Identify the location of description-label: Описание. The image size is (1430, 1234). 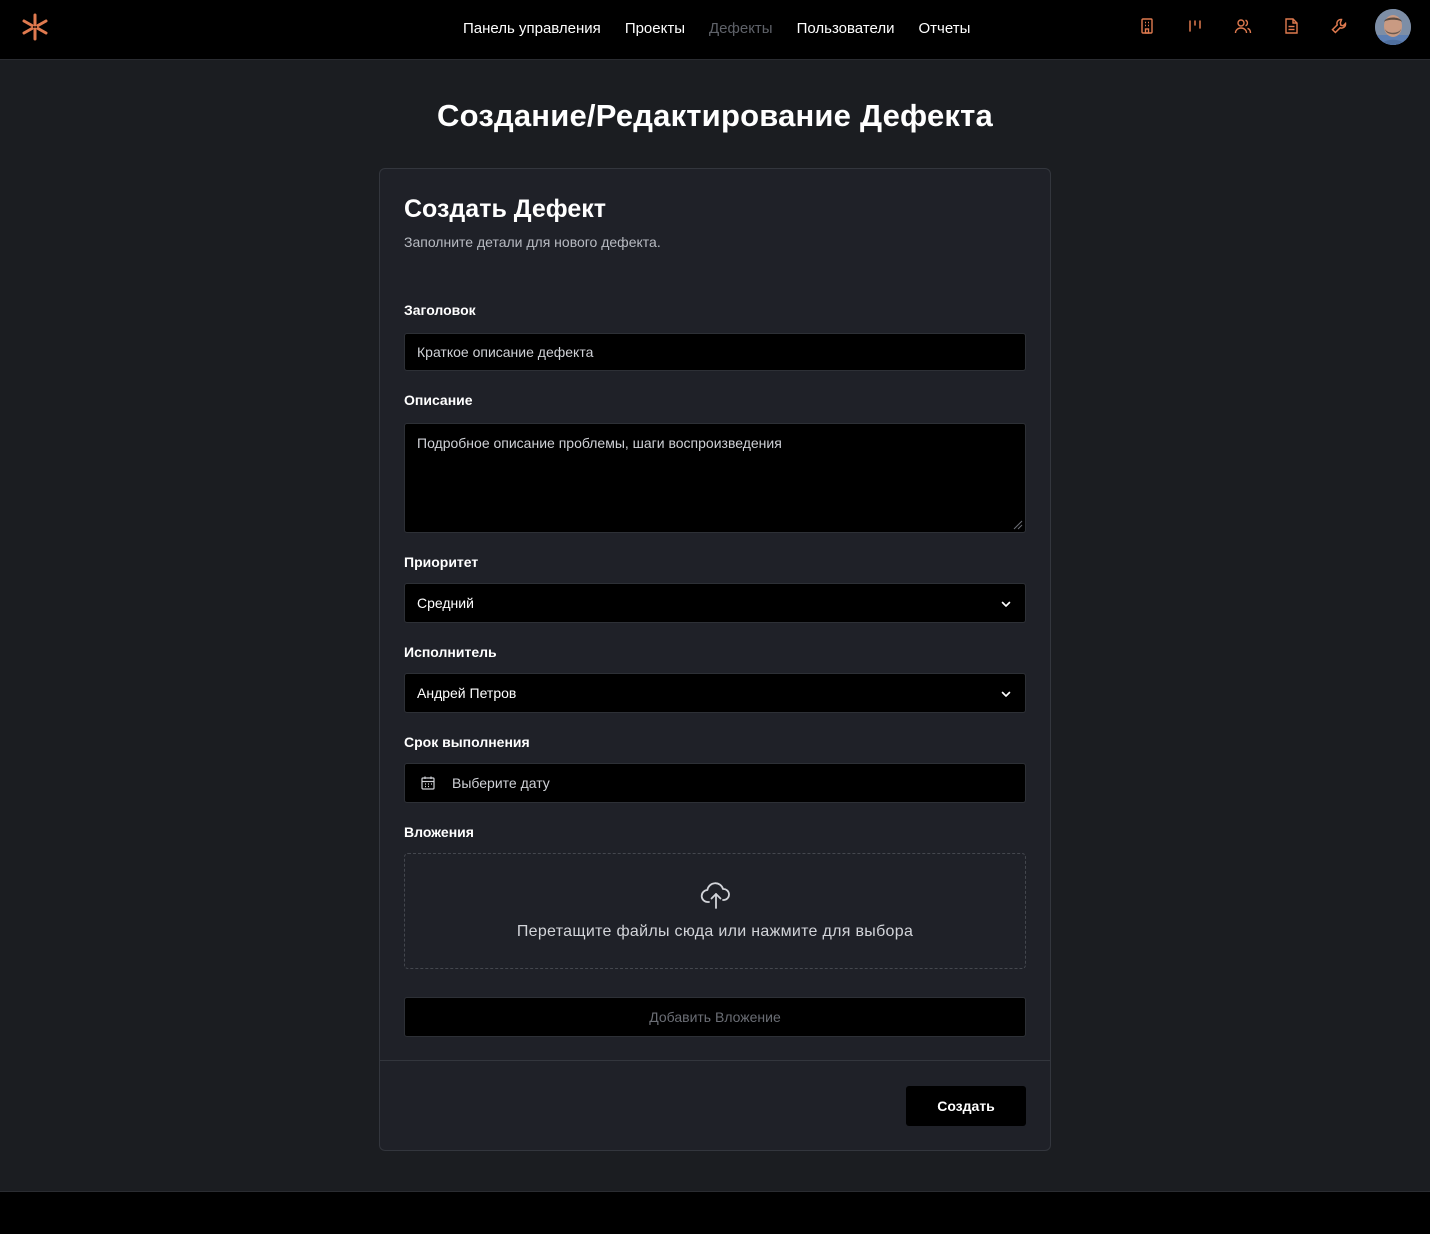
(438, 400).